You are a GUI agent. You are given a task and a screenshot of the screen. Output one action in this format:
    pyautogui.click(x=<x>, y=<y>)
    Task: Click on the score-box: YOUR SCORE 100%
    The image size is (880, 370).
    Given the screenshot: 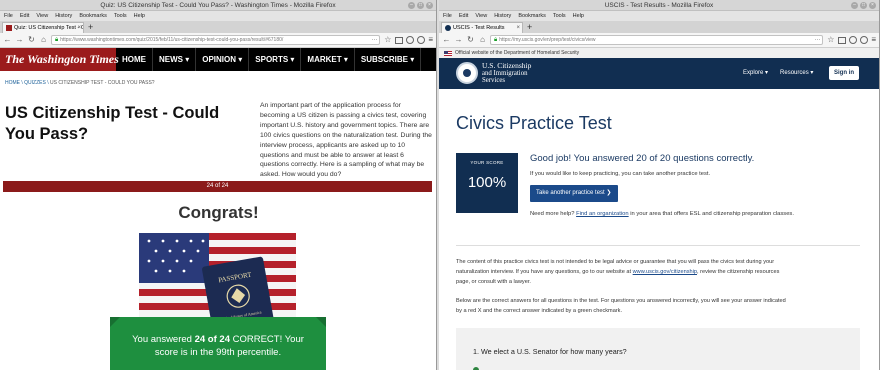 What is the action you would take?
    pyautogui.click(x=487, y=183)
    